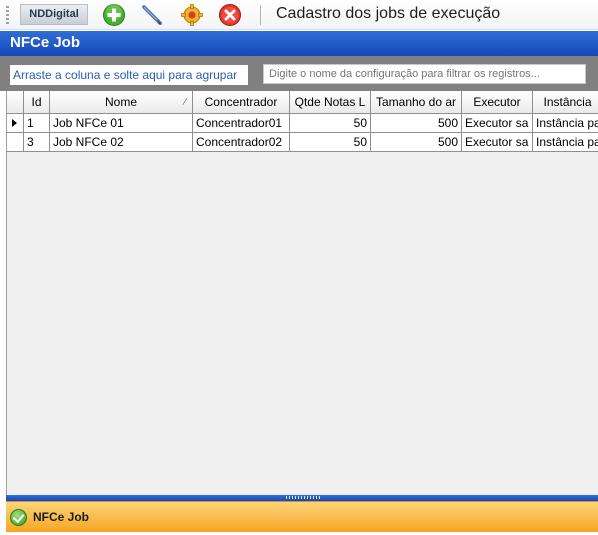  What do you see at coordinates (388, 13) in the screenshot?
I see `page-title: Cadastro dos jobs de execução` at bounding box center [388, 13].